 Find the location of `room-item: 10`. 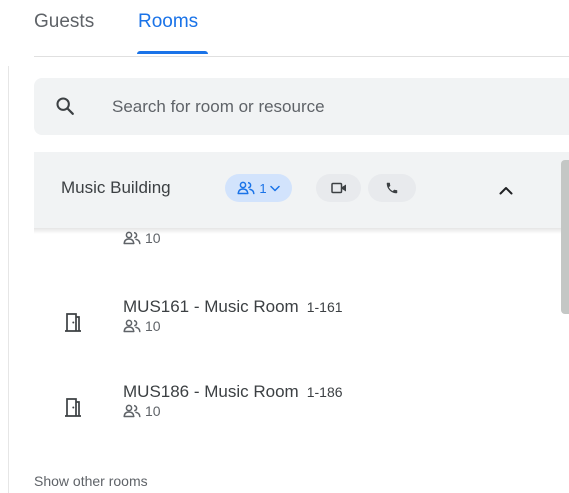

room-item: 10 is located at coordinates (294, 248).